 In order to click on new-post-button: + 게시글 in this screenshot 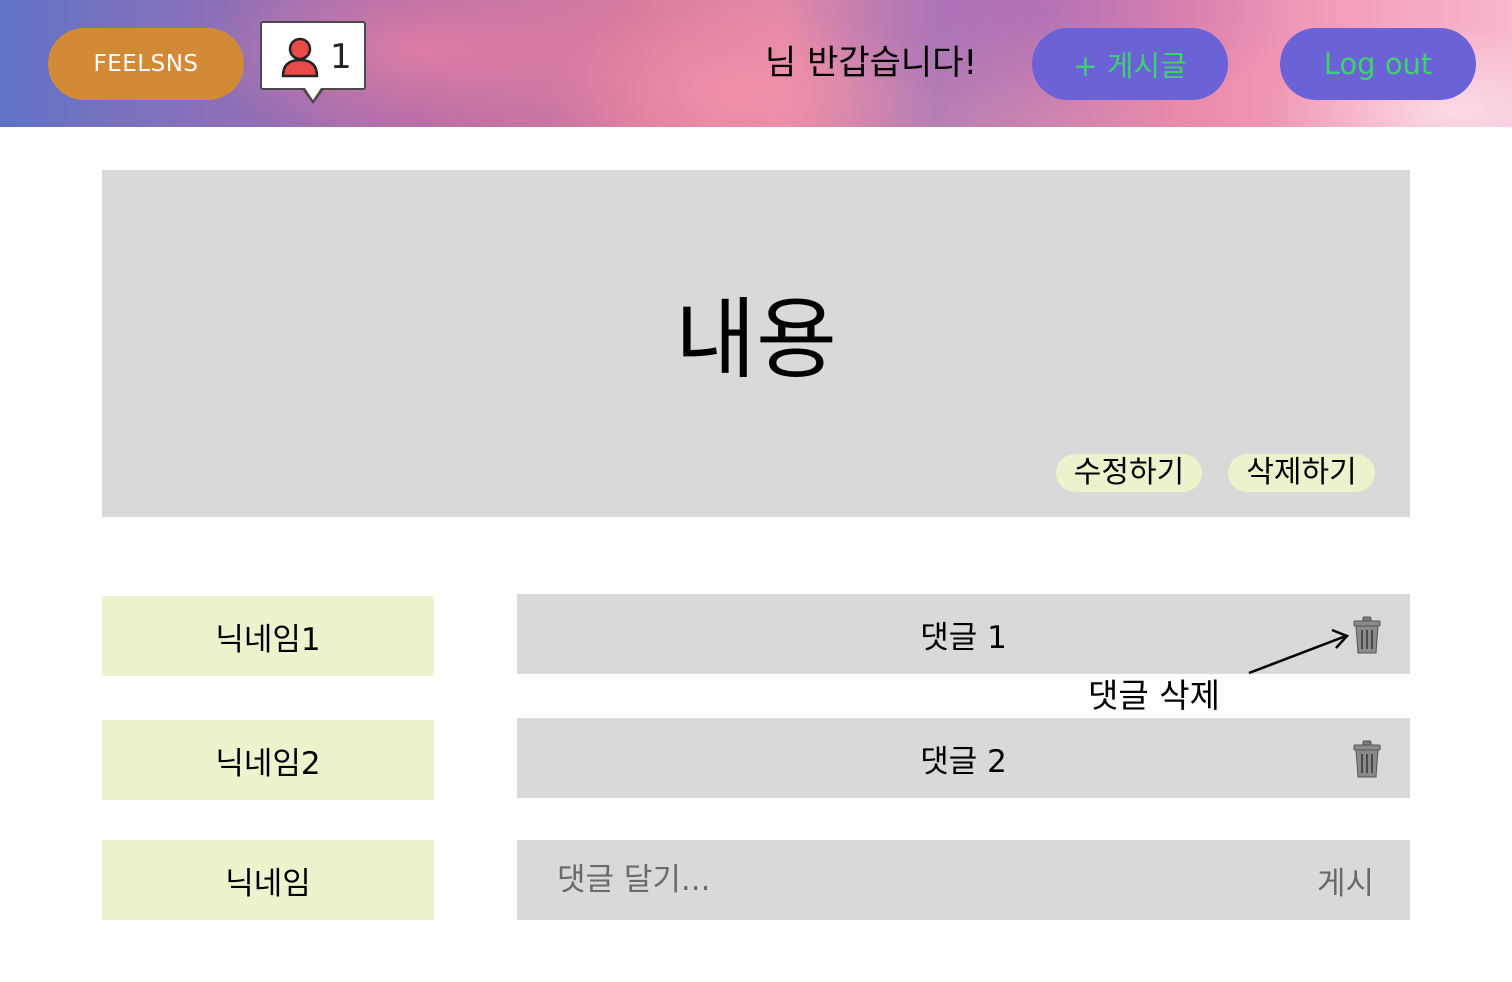, I will do `click(1130, 64)`.